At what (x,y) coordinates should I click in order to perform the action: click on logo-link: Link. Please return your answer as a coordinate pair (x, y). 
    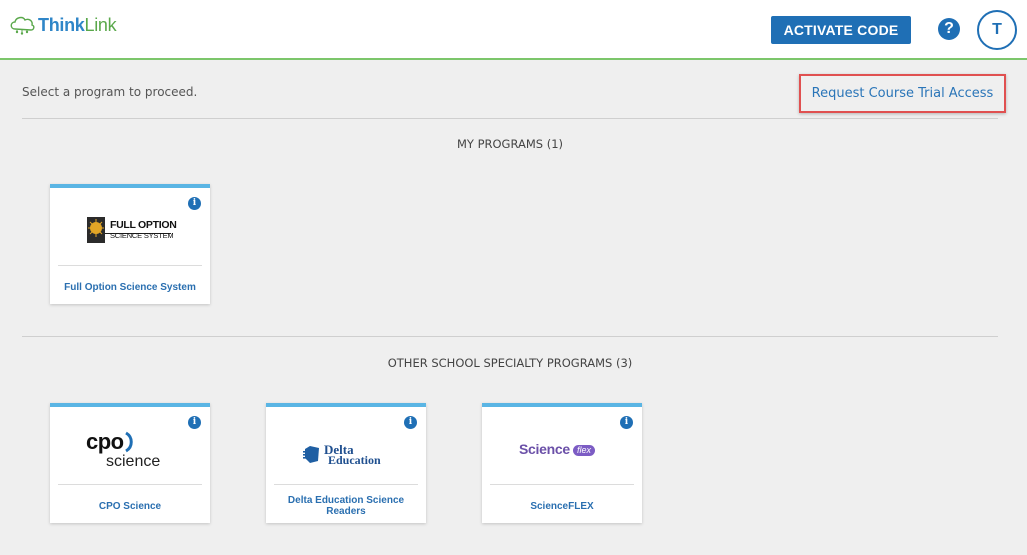
    Looking at the image, I should click on (100, 24).